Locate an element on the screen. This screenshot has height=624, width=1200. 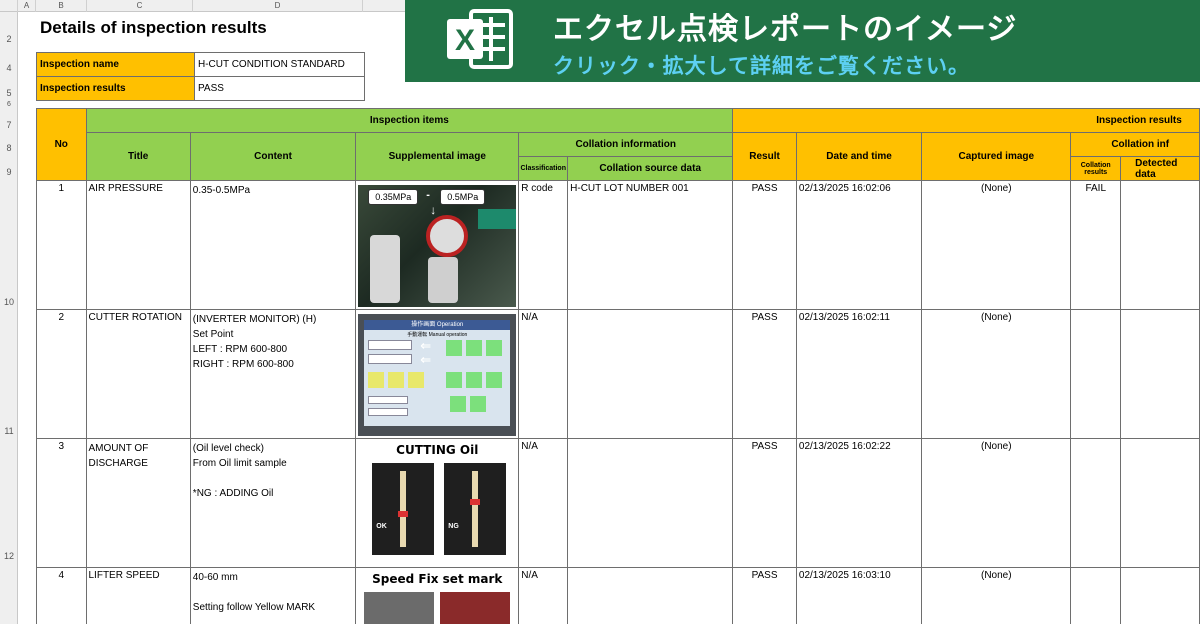
ok-label: OK is located at coordinates (381, 526).